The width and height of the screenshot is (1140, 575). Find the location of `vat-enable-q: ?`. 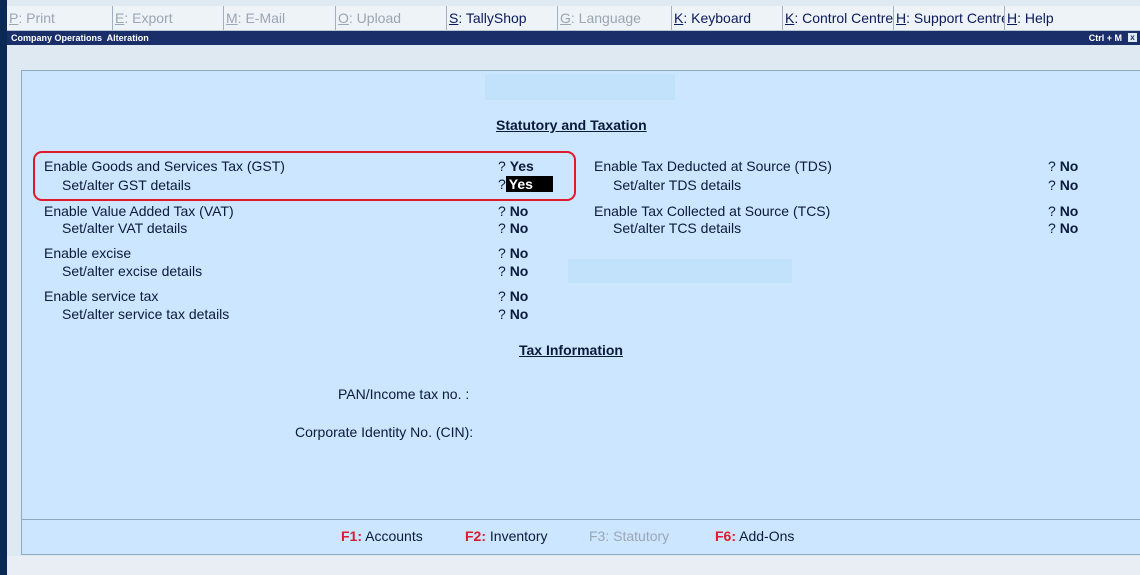

vat-enable-q: ? is located at coordinates (502, 211).